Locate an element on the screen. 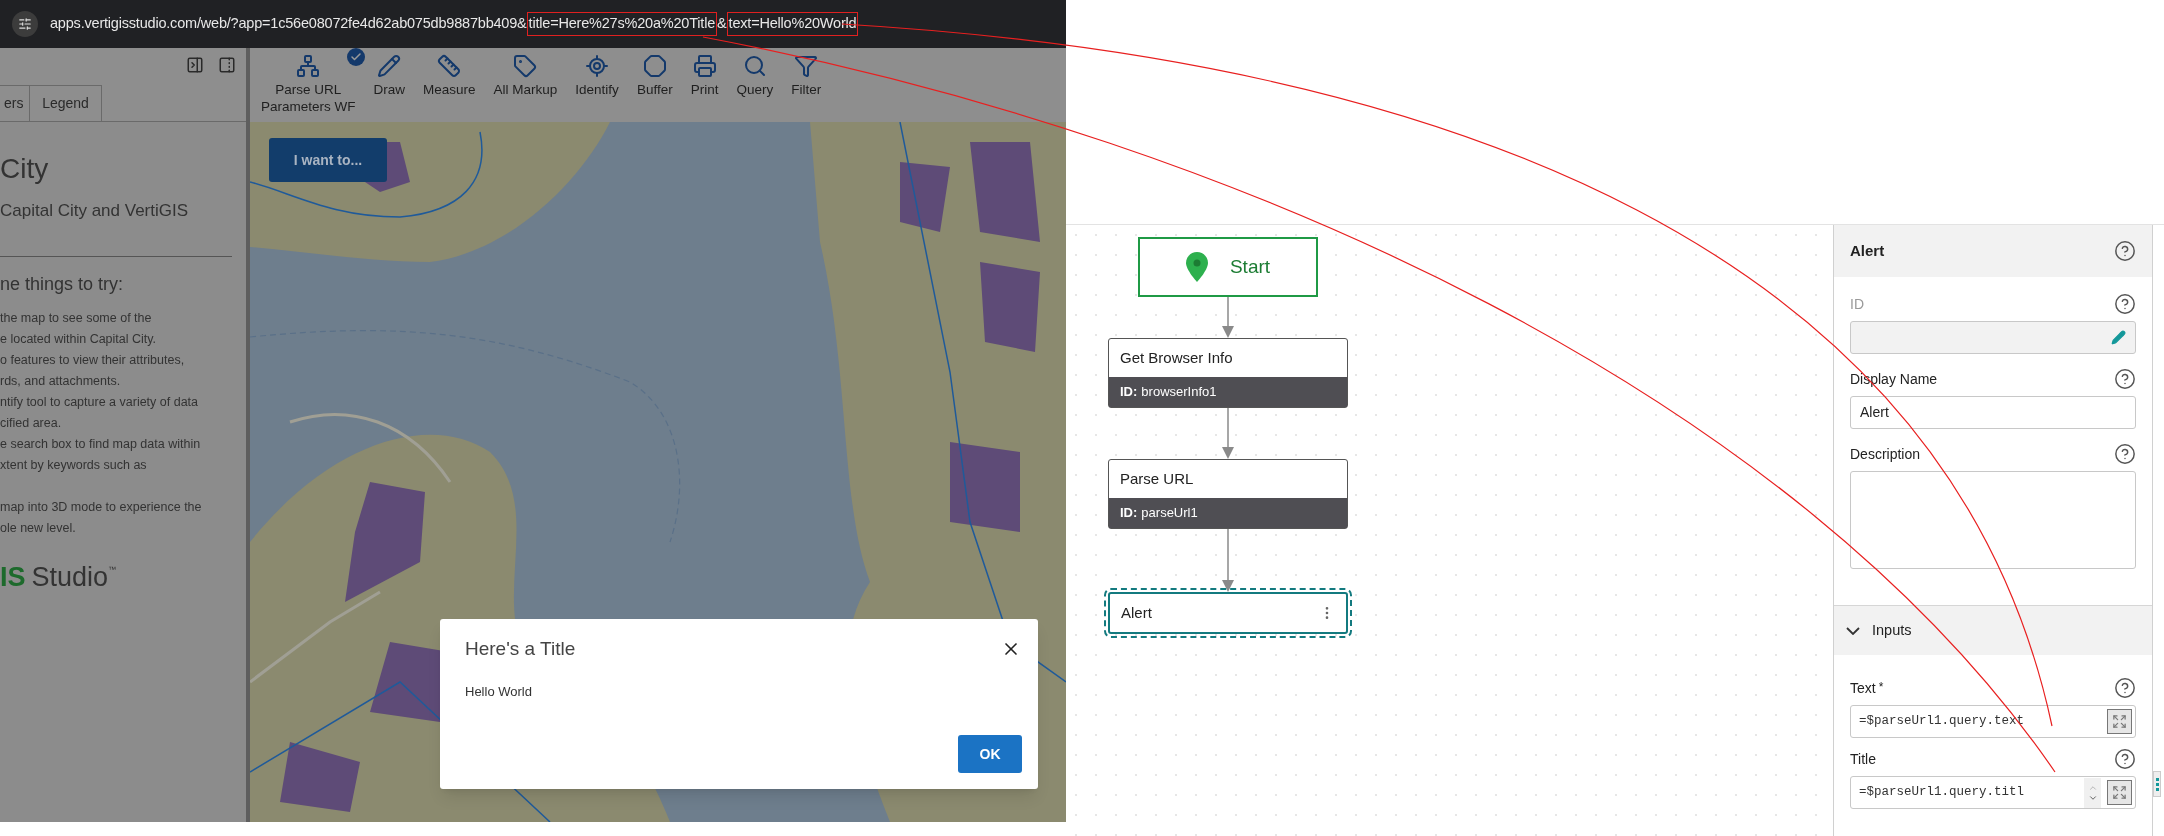 Image resolution: width=2164 pixels, height=836 pixels. tip-line: e search box to find map data within is located at coordinates (101, 444).